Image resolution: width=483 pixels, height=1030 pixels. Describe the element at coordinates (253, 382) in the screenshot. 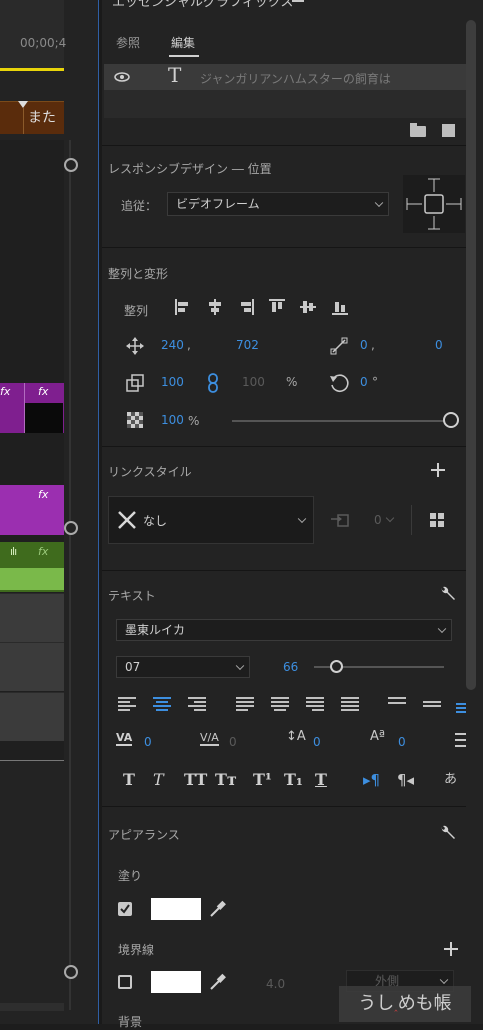

I see `scale-height-value: 100` at that location.